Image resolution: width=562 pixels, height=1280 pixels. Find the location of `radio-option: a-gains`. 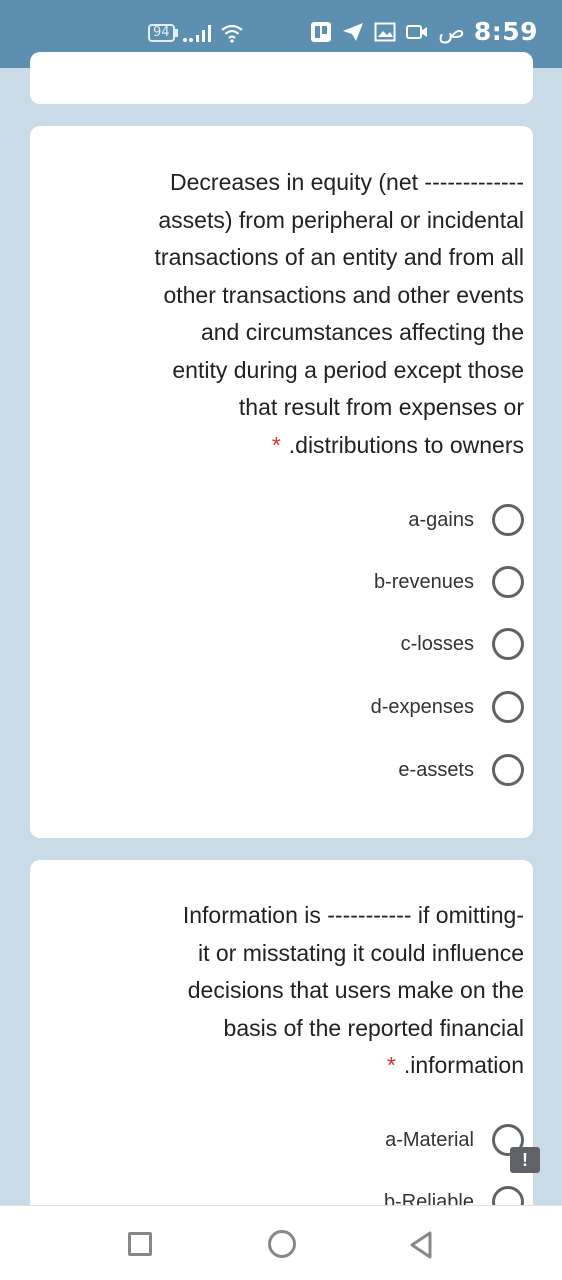

radio-option: a-gains is located at coordinates (466, 520).